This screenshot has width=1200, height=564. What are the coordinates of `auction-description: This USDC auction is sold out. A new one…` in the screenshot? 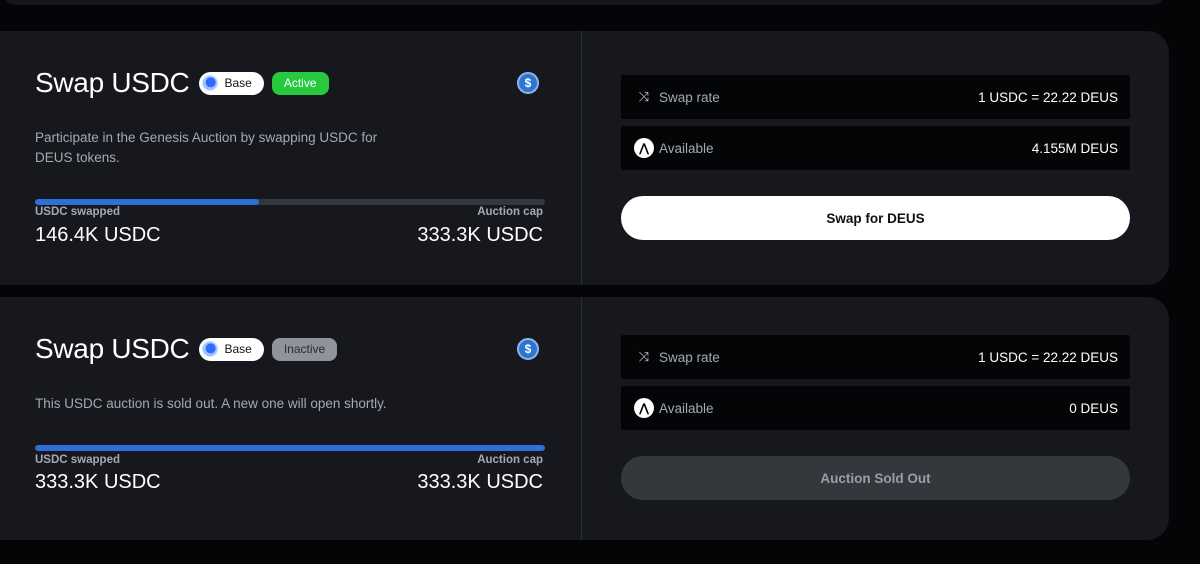 It's located at (211, 403).